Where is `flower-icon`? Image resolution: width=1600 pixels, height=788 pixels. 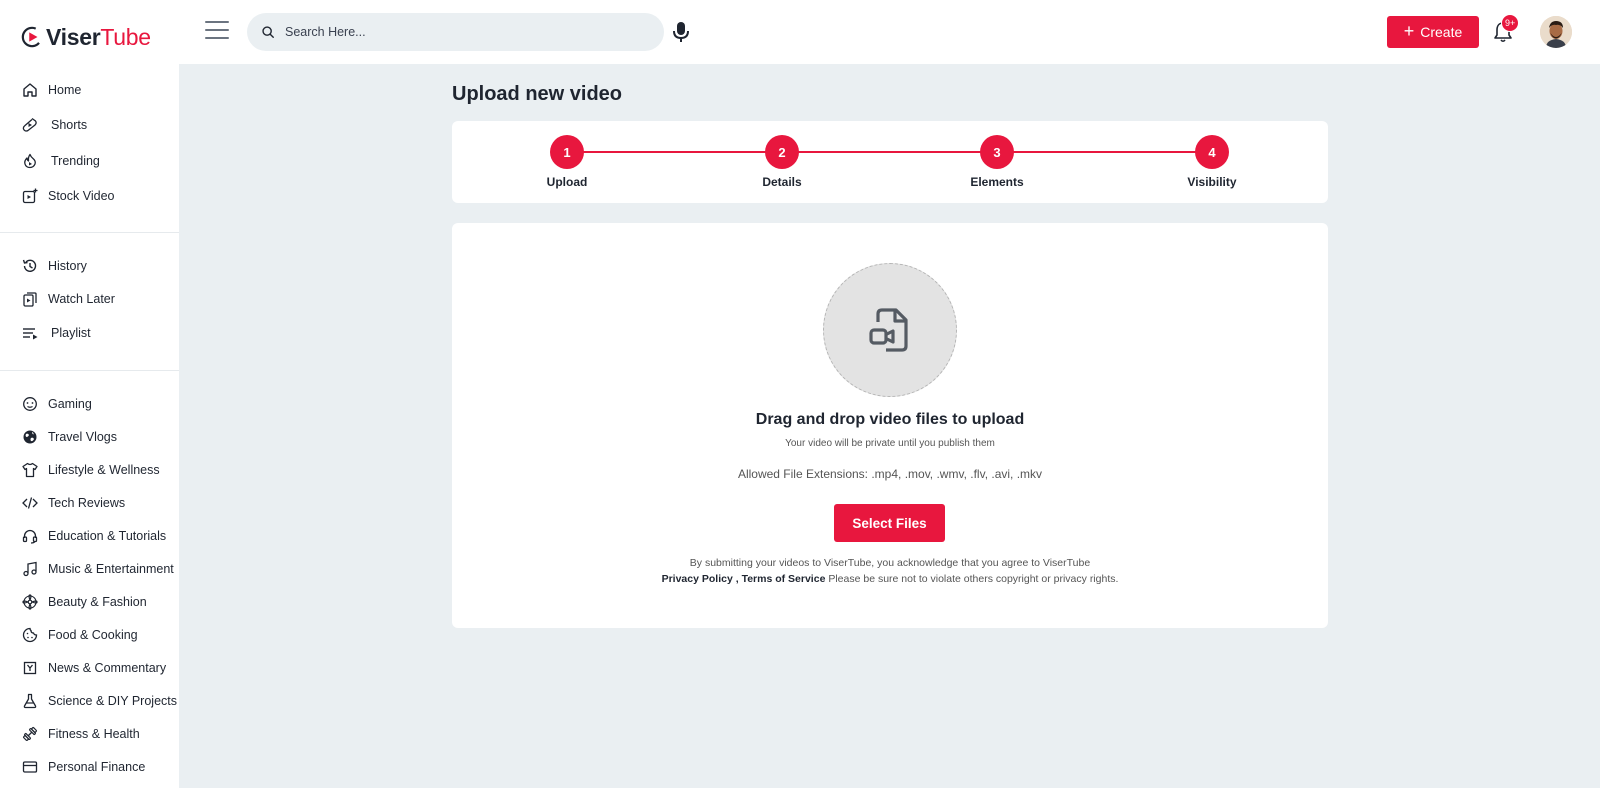
flower-icon is located at coordinates (30, 602).